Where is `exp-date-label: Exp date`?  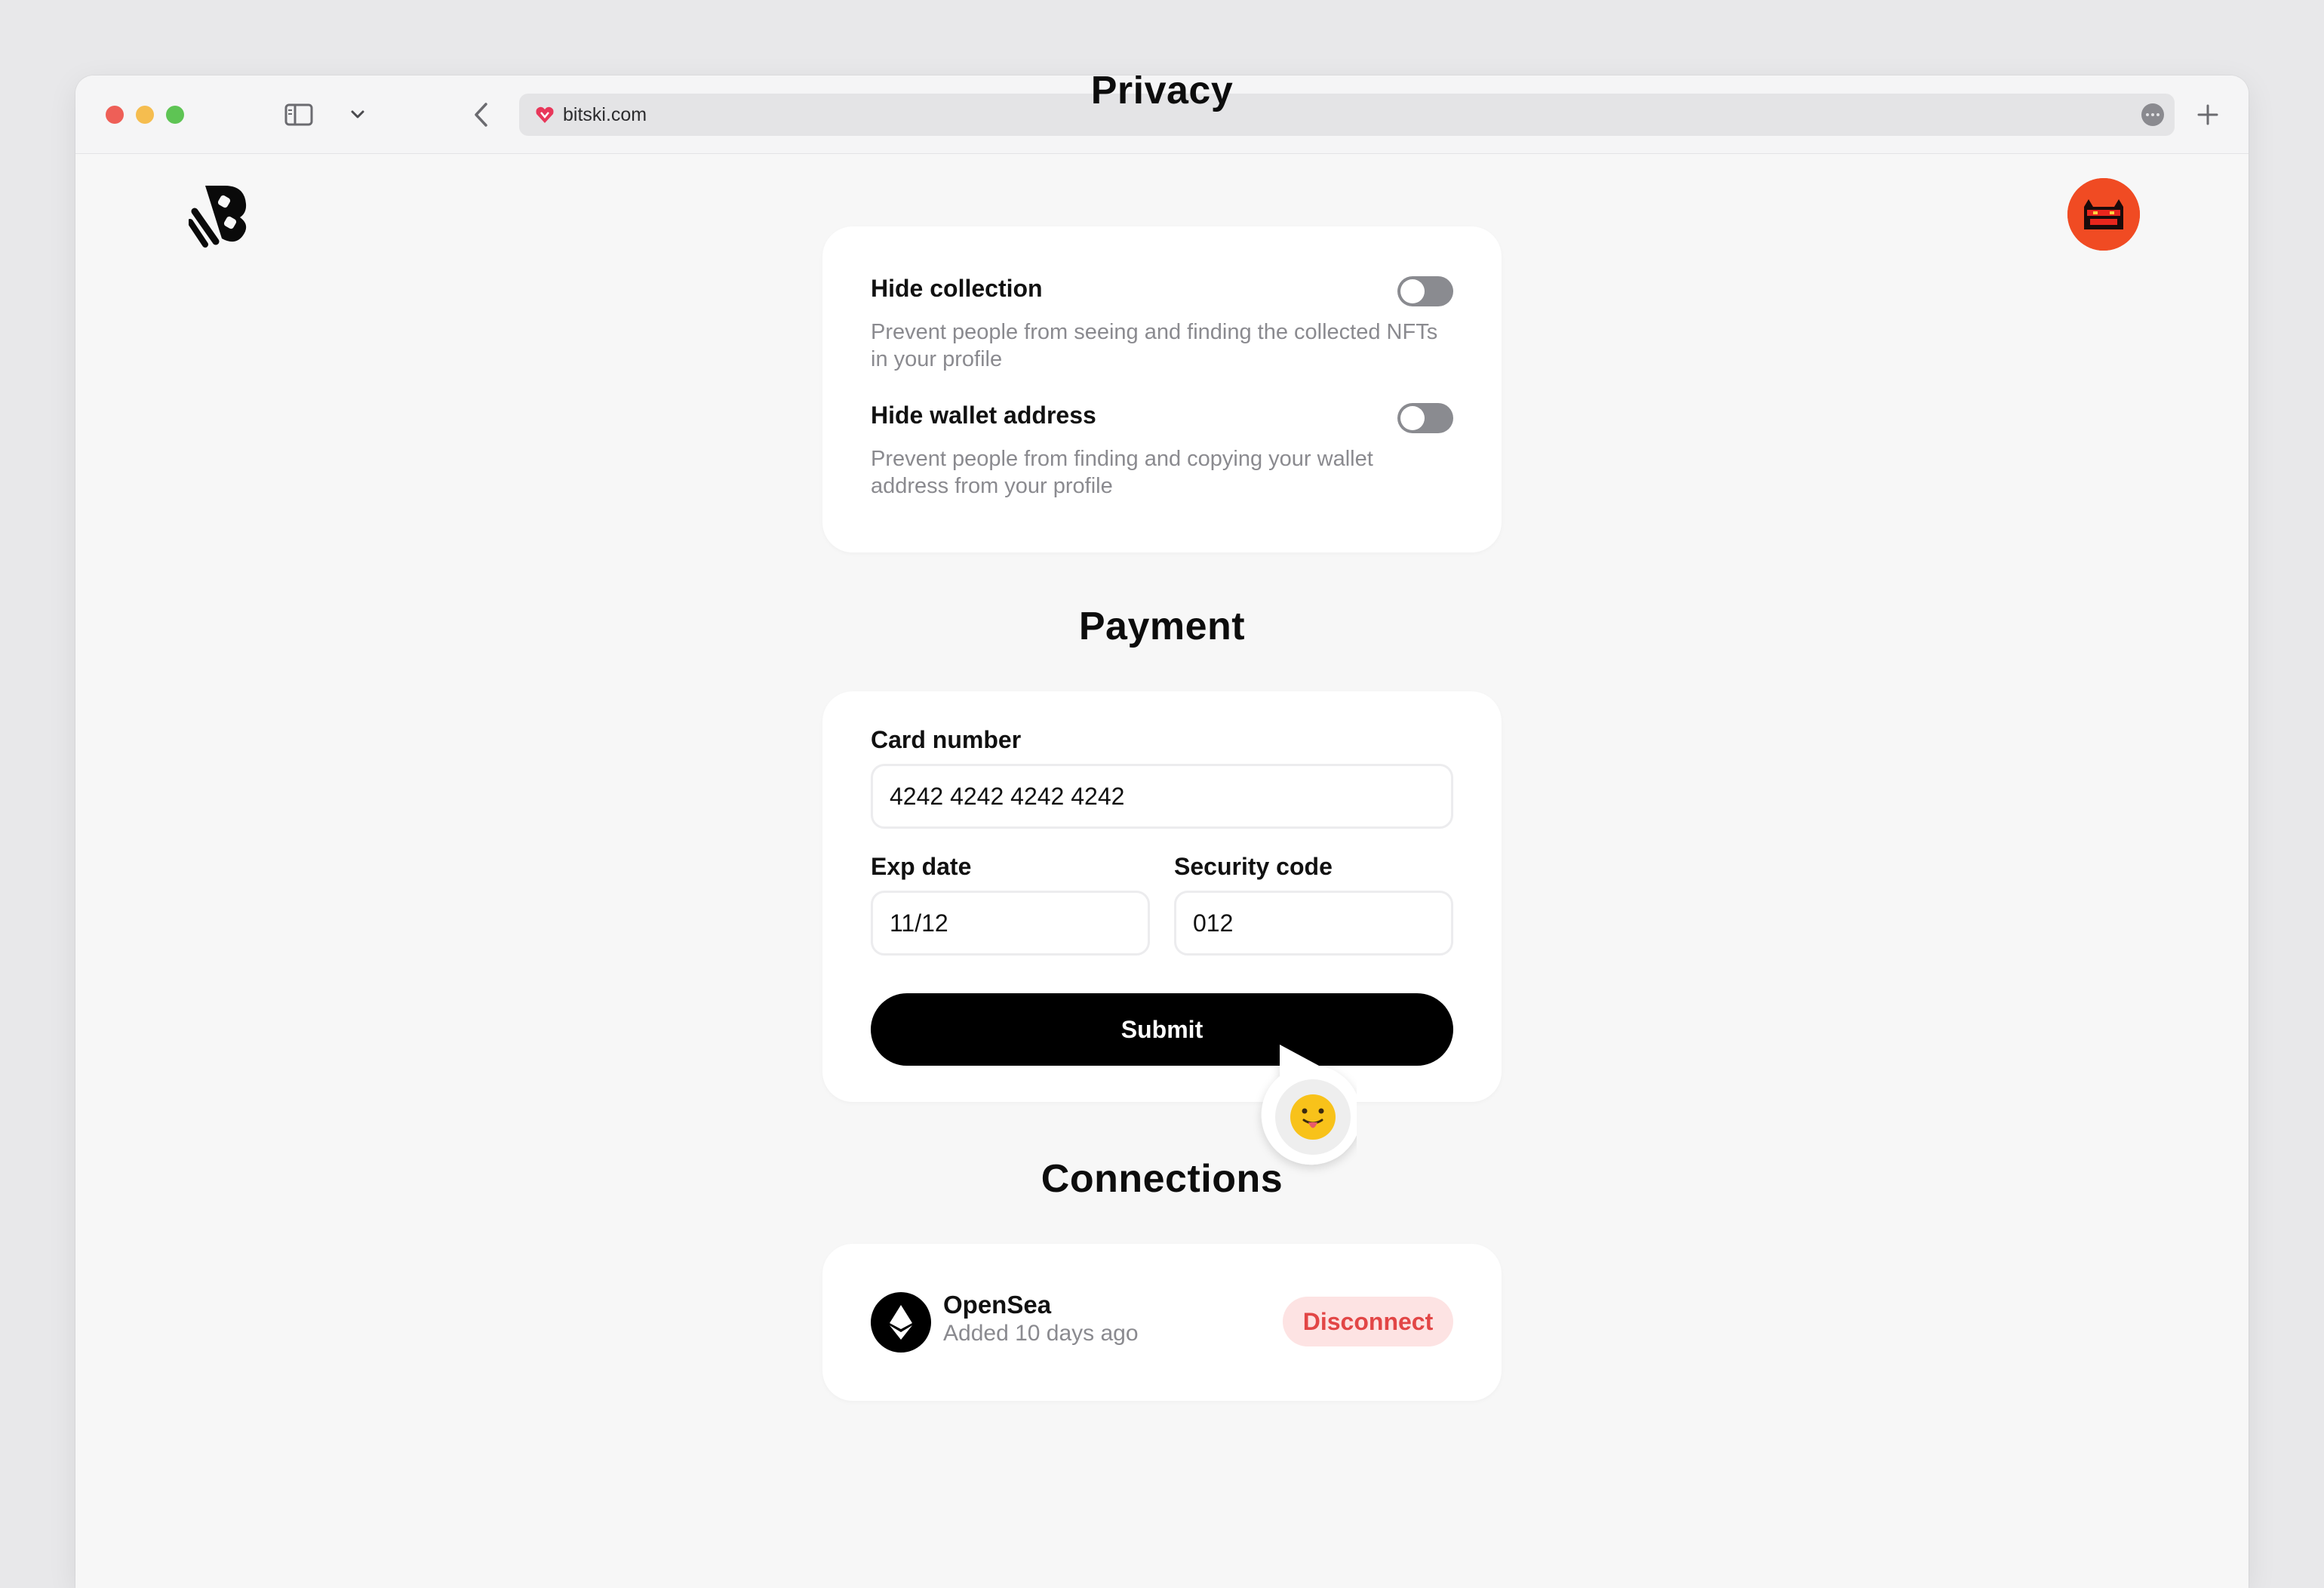 exp-date-label: Exp date is located at coordinates (922, 866).